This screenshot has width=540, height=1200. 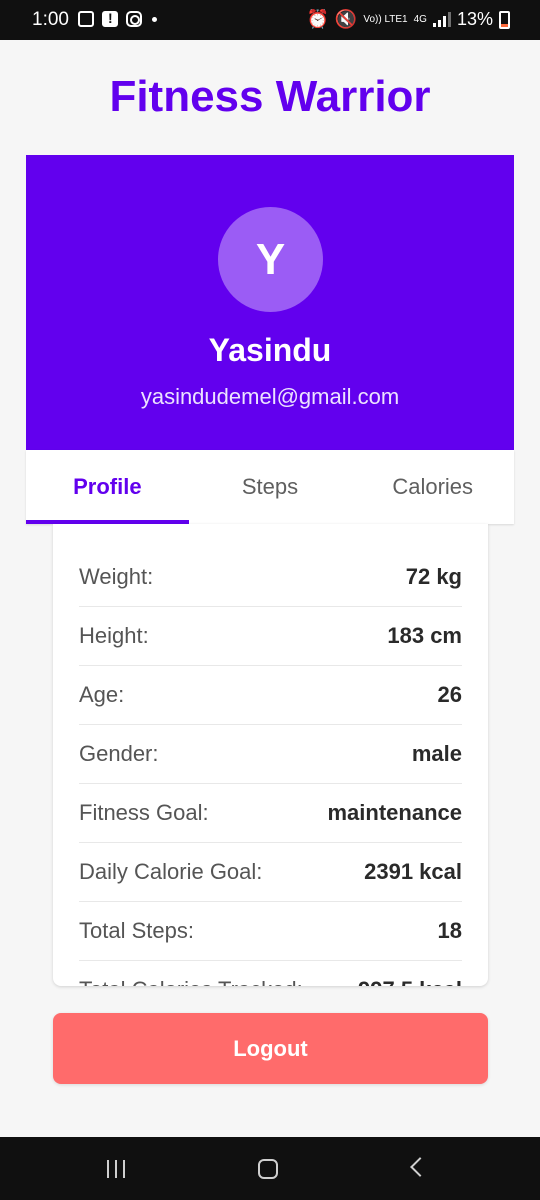 I want to click on detail-value: 997.5 kcal, so click(x=410, y=981).